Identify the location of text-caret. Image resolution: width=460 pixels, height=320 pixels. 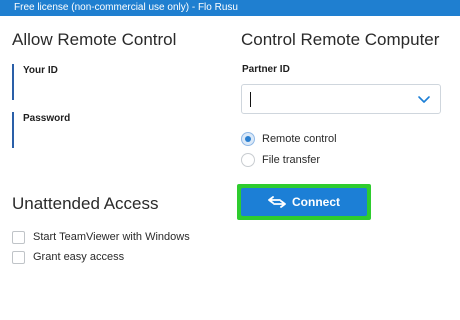
(250, 99).